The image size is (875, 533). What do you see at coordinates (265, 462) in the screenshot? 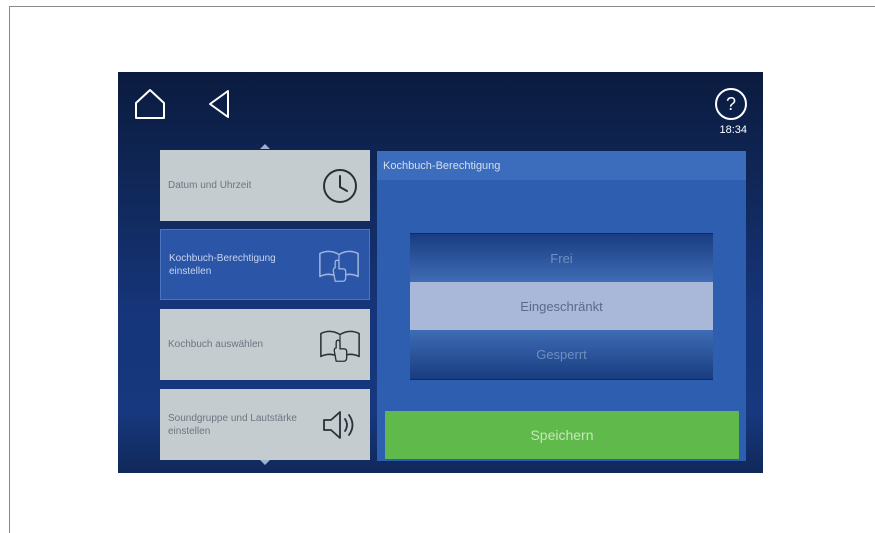
I see `scroll-down-arrow-icon` at bounding box center [265, 462].